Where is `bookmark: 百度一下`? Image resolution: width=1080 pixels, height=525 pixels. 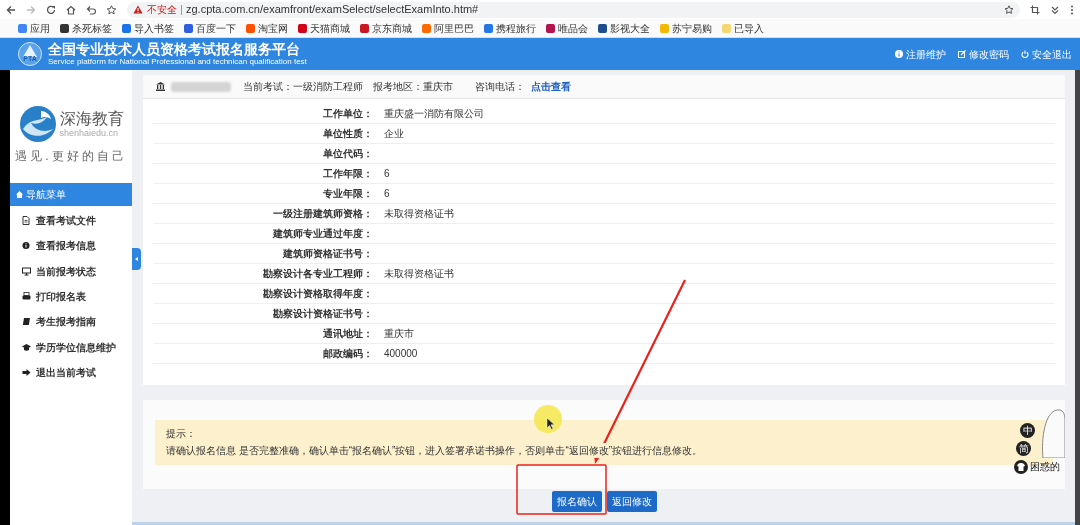
bookmark: 百度一下 is located at coordinates (210, 28).